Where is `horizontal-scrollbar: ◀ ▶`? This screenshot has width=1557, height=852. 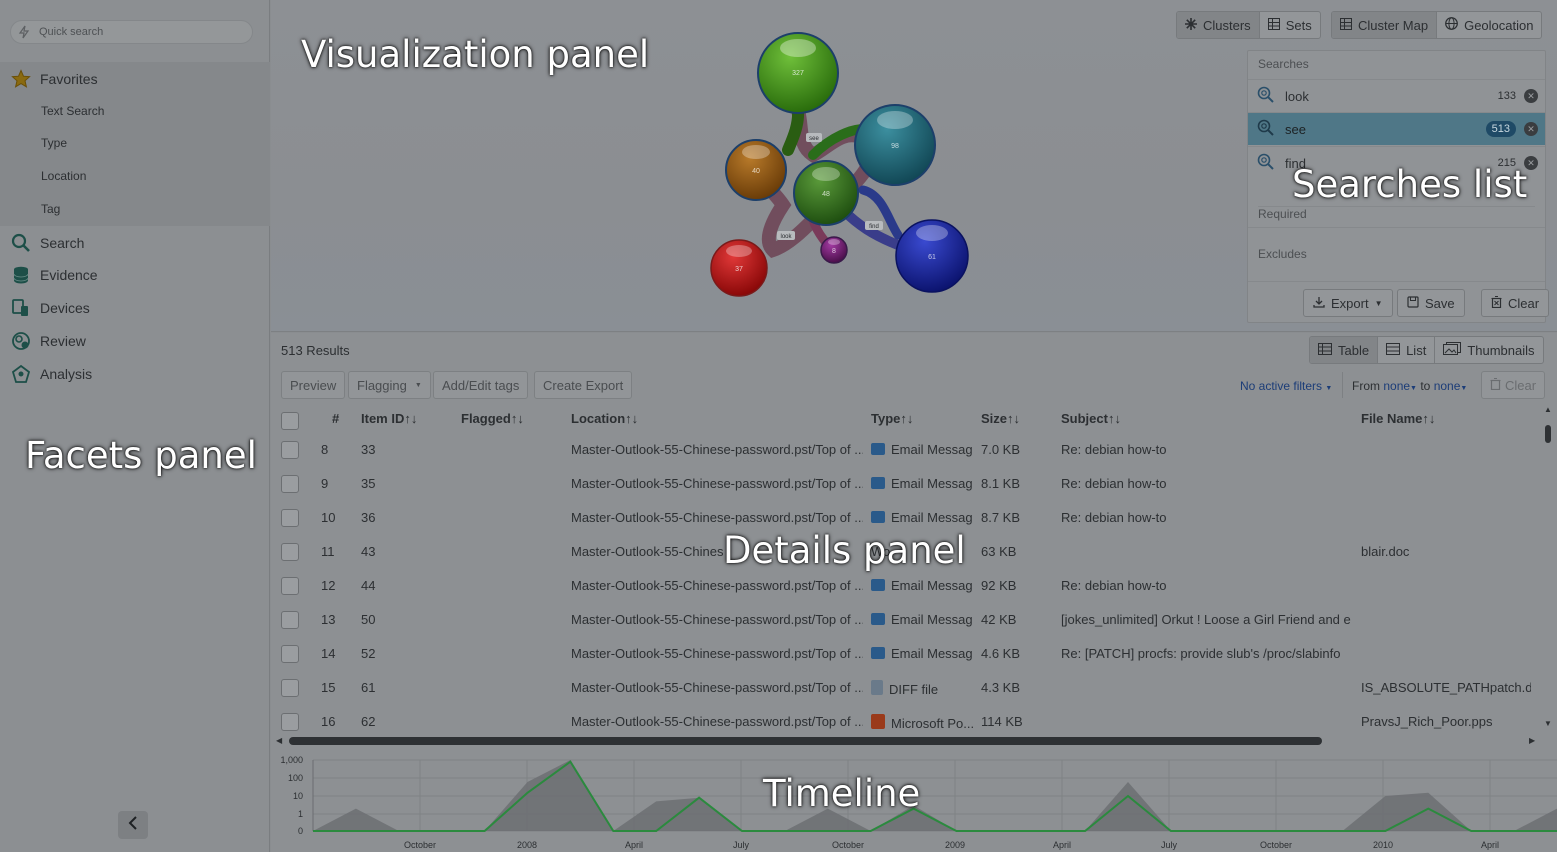 horizontal-scrollbar: ◀ ▶ is located at coordinates (908, 741).